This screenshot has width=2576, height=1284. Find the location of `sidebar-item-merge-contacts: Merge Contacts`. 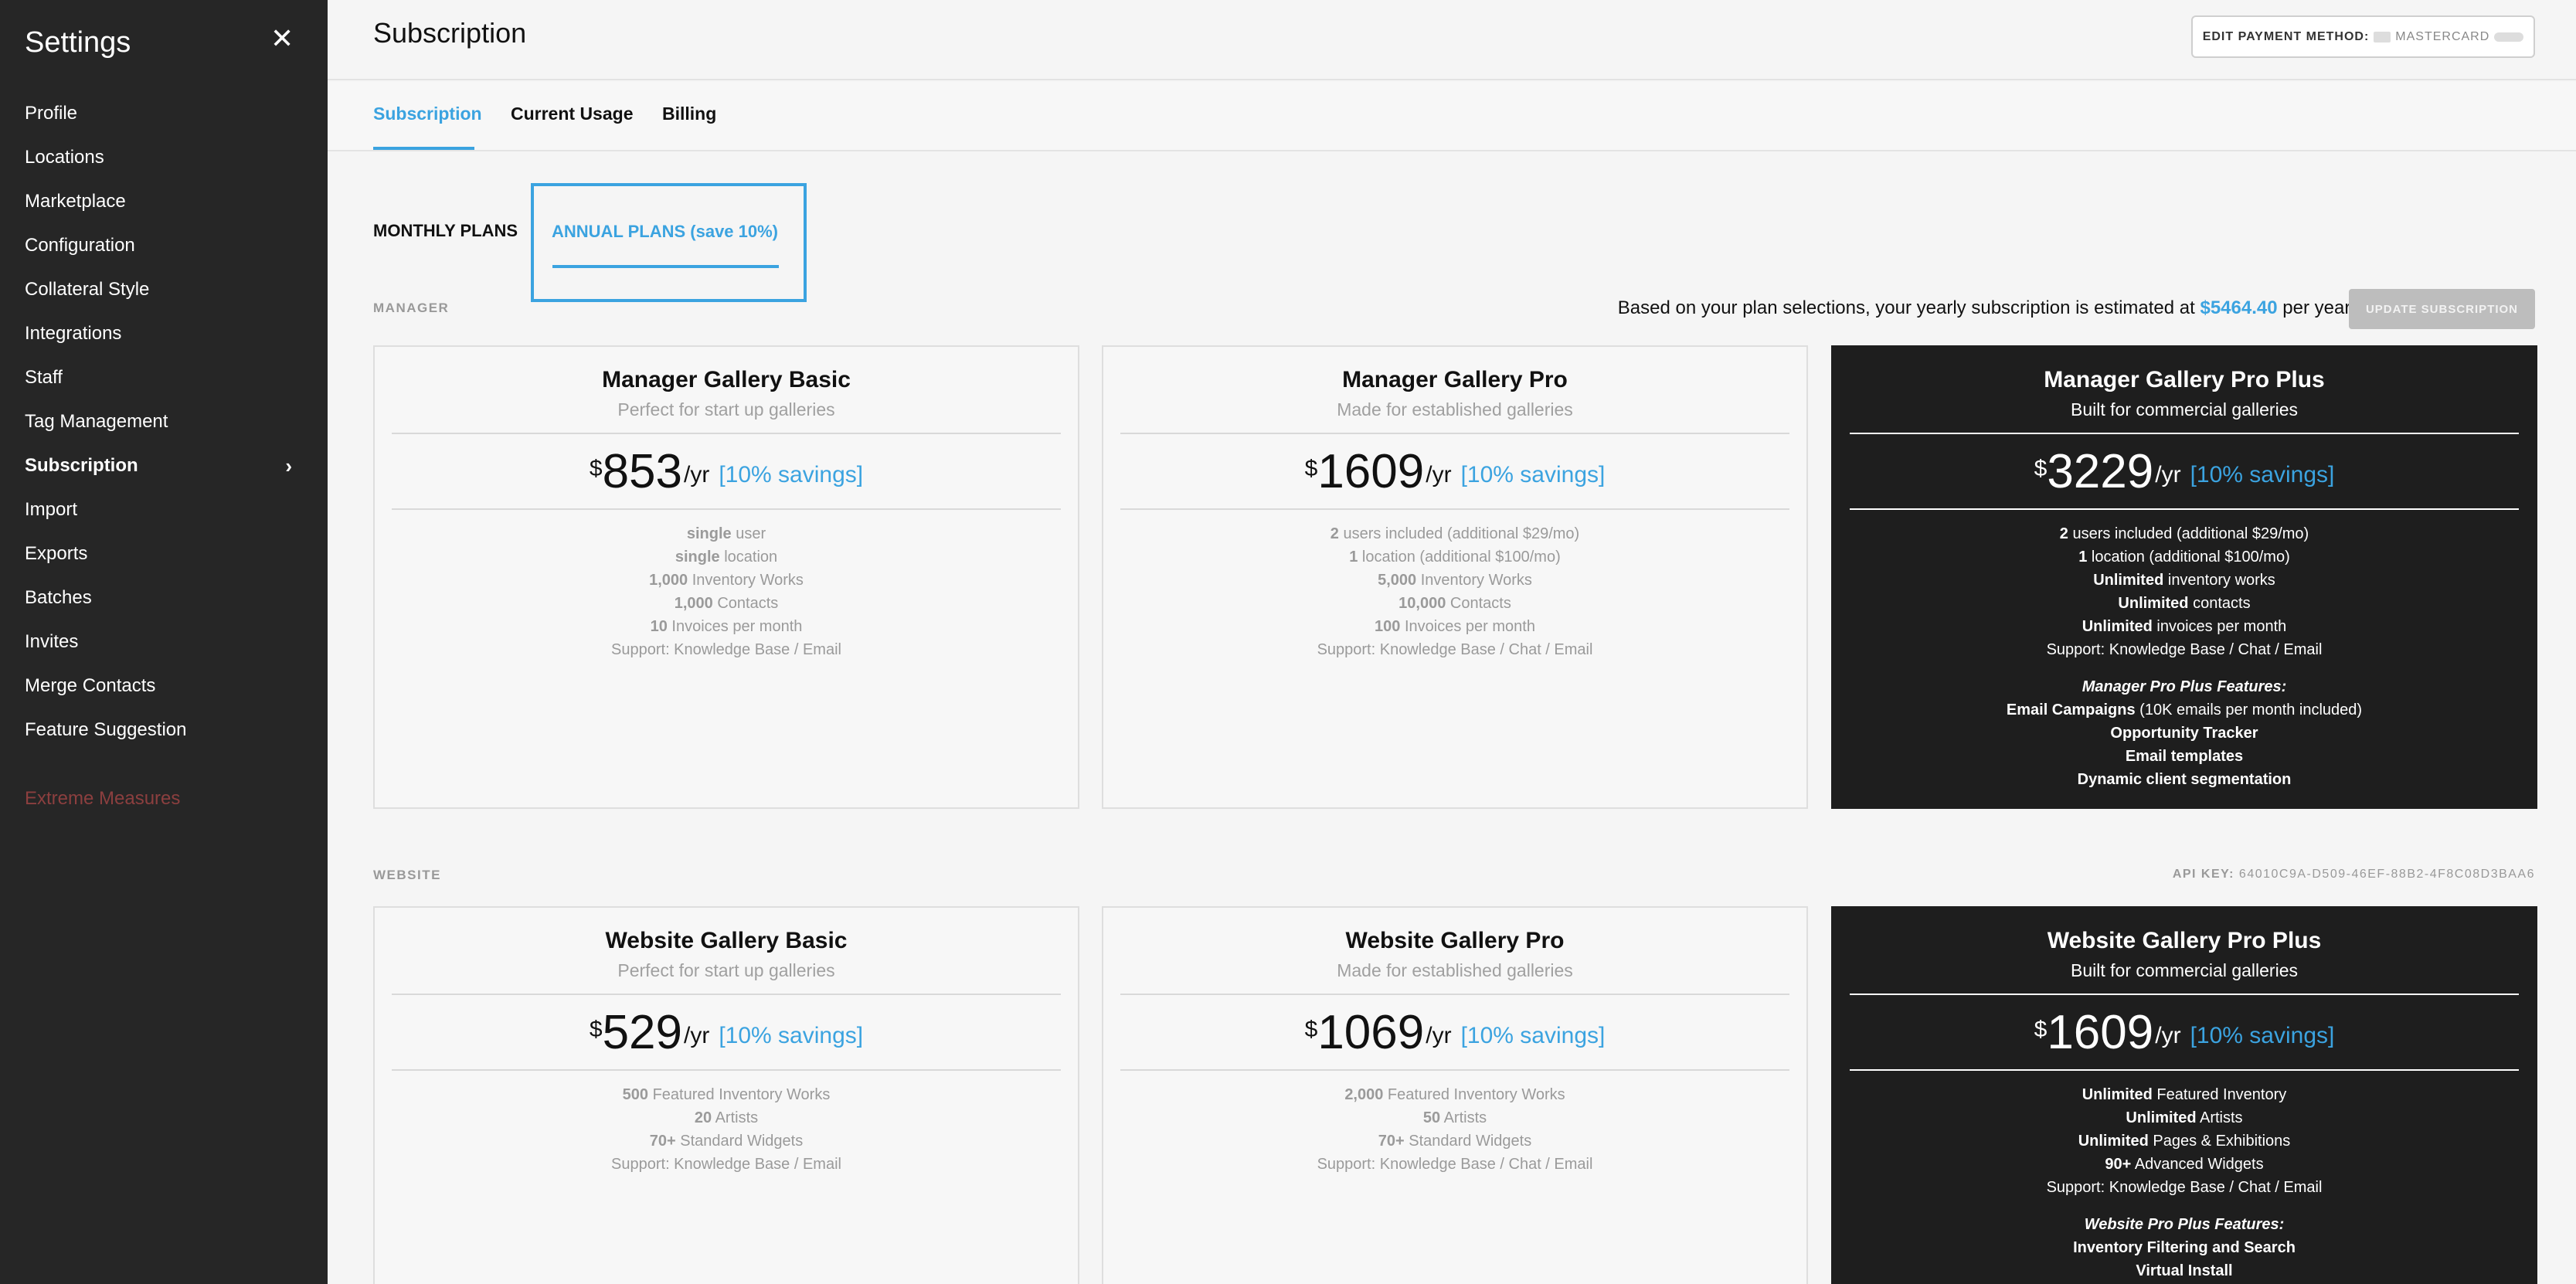

sidebar-item-merge-contacts: Merge Contacts is located at coordinates (164, 690).